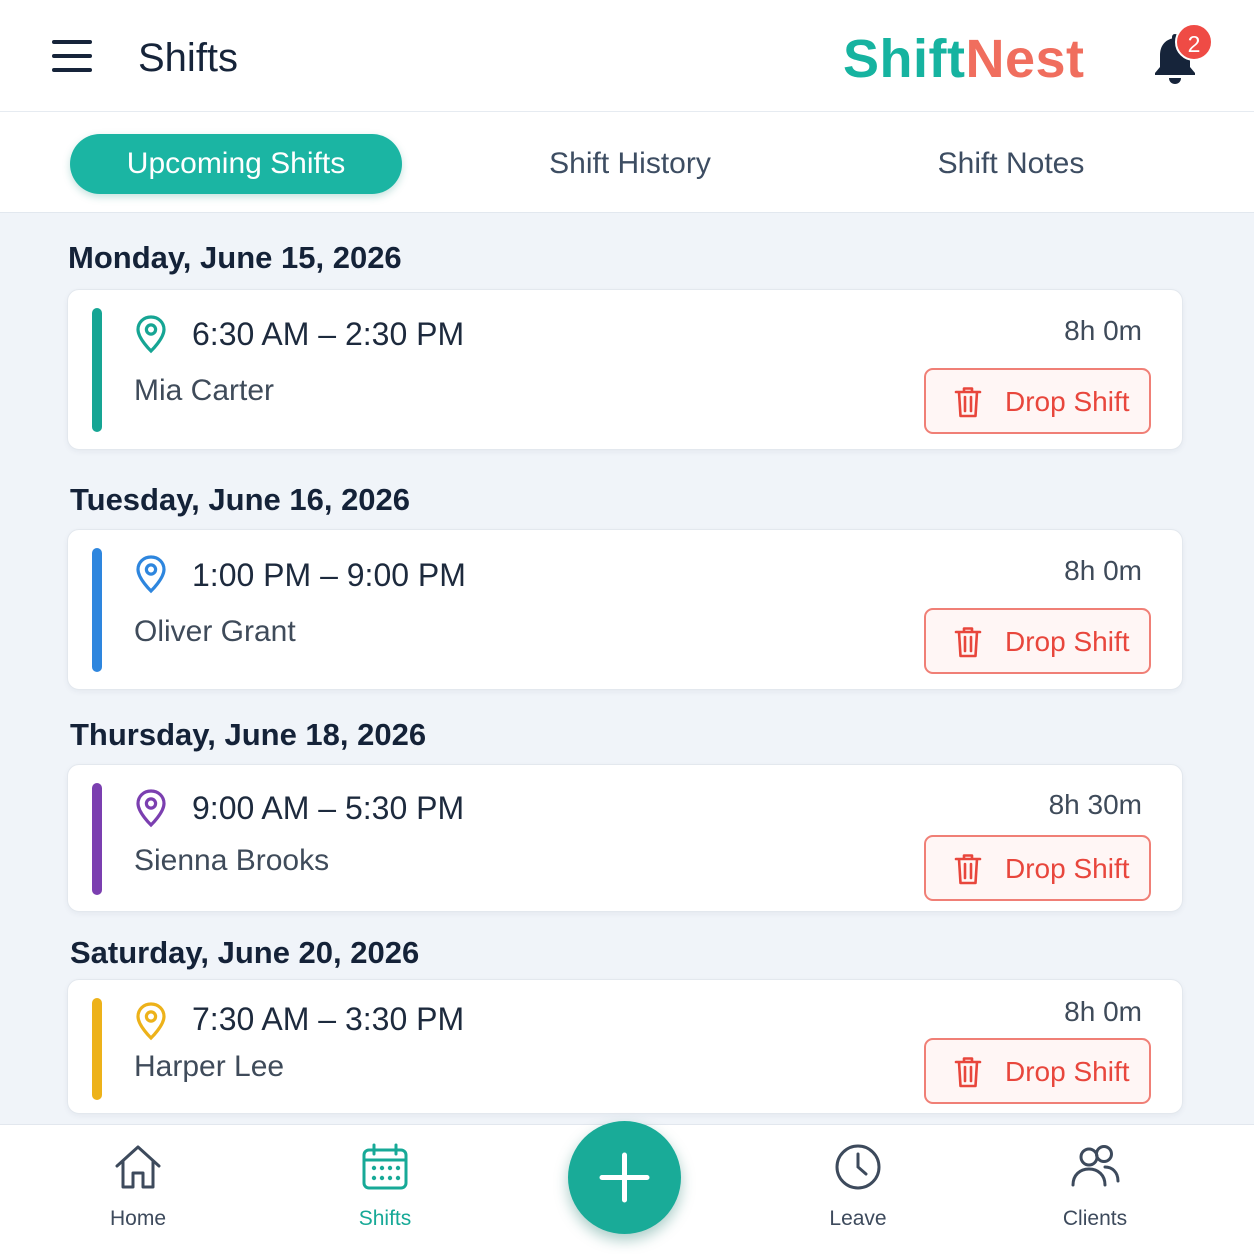  I want to click on shift-time: 6:30 AM – 2:30 PM, so click(328, 334).